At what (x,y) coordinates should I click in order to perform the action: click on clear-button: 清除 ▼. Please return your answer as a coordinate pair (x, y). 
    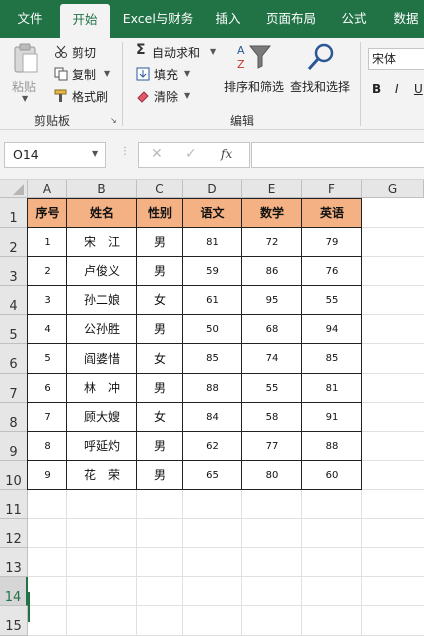
    Looking at the image, I should click on (164, 96).